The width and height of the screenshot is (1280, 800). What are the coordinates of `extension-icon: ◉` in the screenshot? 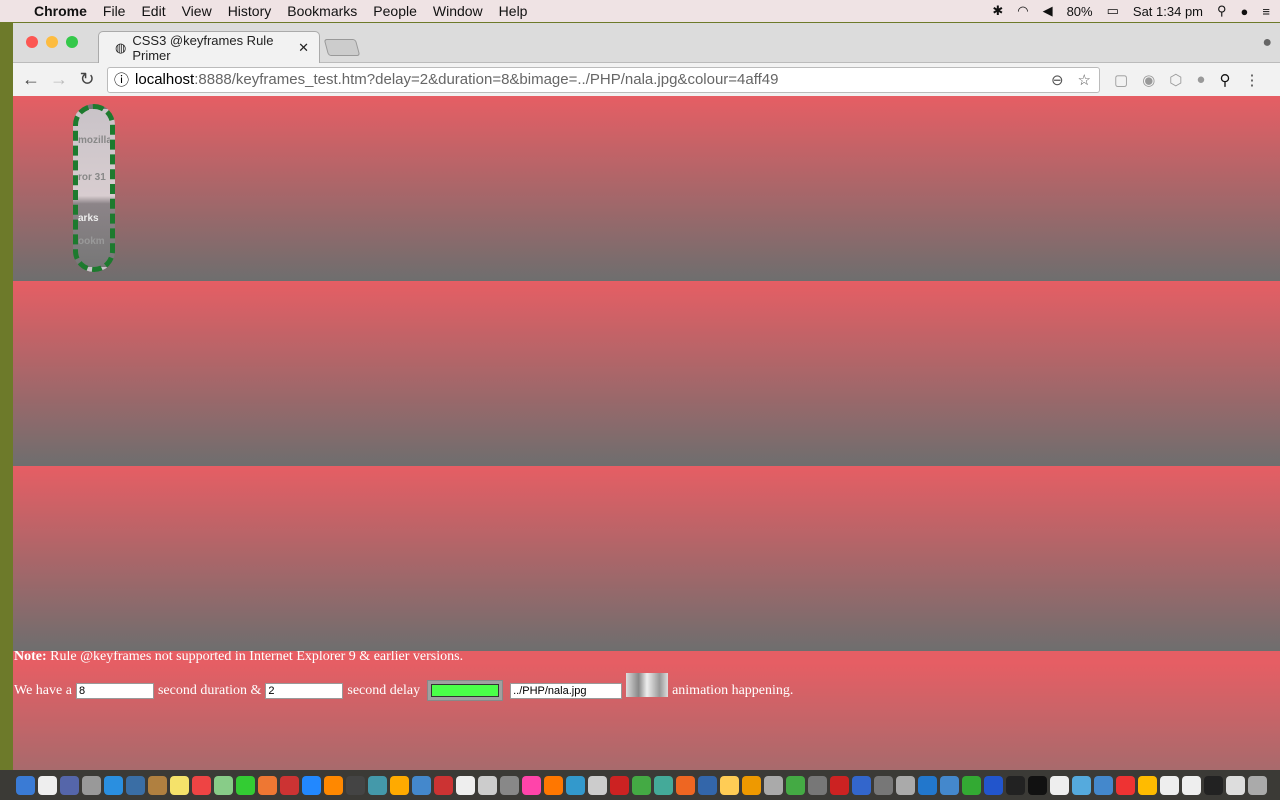 It's located at (1148, 80).